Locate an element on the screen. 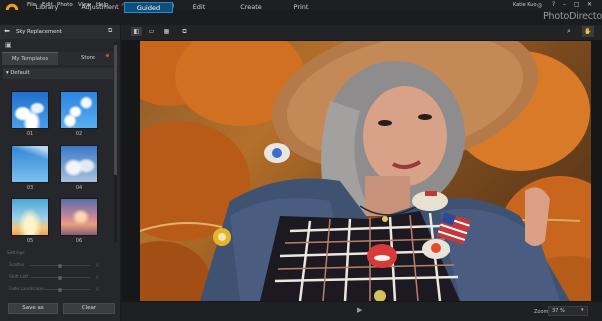  back-arrow-icon: ⬅ is located at coordinates (7, 31).